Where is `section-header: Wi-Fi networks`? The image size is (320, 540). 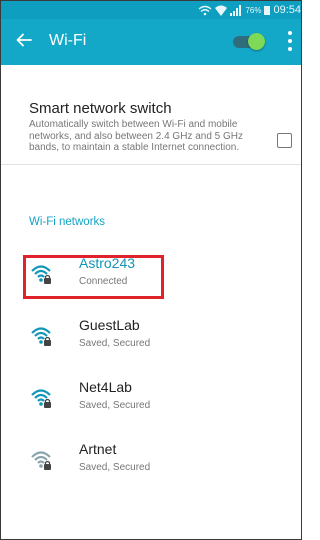
section-header: Wi-Fi networks is located at coordinates (67, 222).